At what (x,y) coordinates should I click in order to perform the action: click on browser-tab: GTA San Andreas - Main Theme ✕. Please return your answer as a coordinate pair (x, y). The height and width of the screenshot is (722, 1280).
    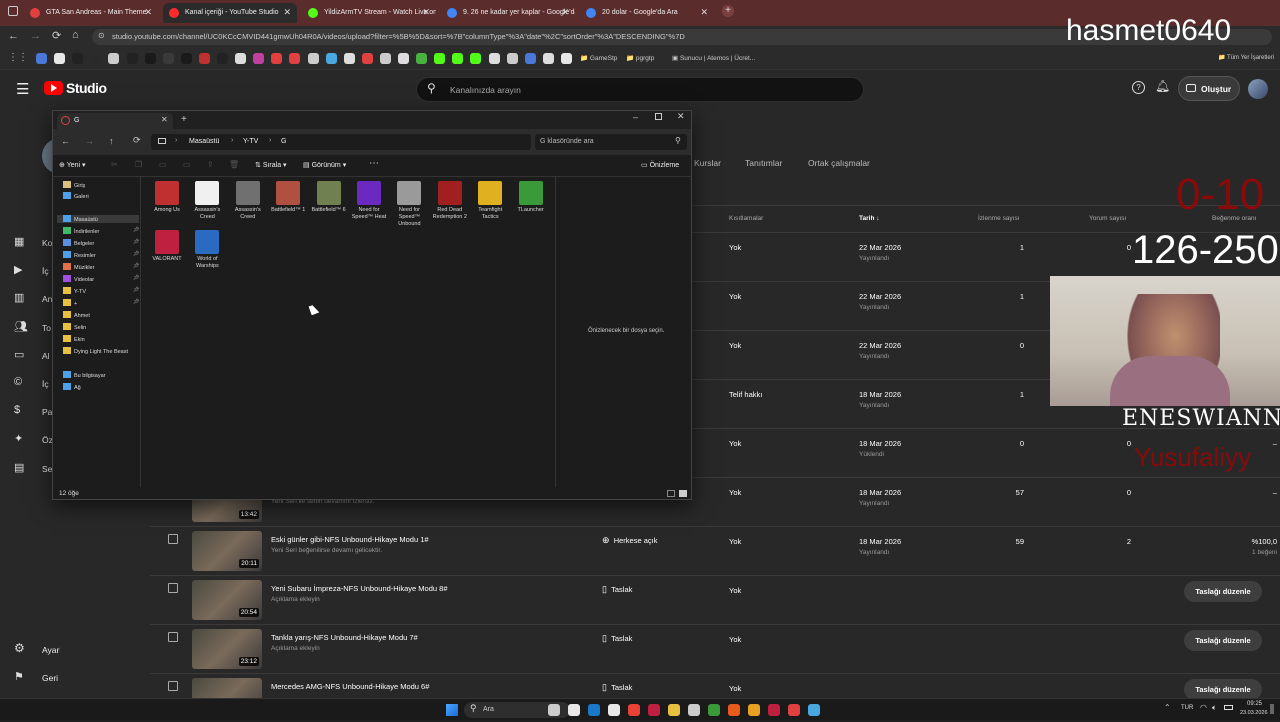
    Looking at the image, I should click on (91, 13).